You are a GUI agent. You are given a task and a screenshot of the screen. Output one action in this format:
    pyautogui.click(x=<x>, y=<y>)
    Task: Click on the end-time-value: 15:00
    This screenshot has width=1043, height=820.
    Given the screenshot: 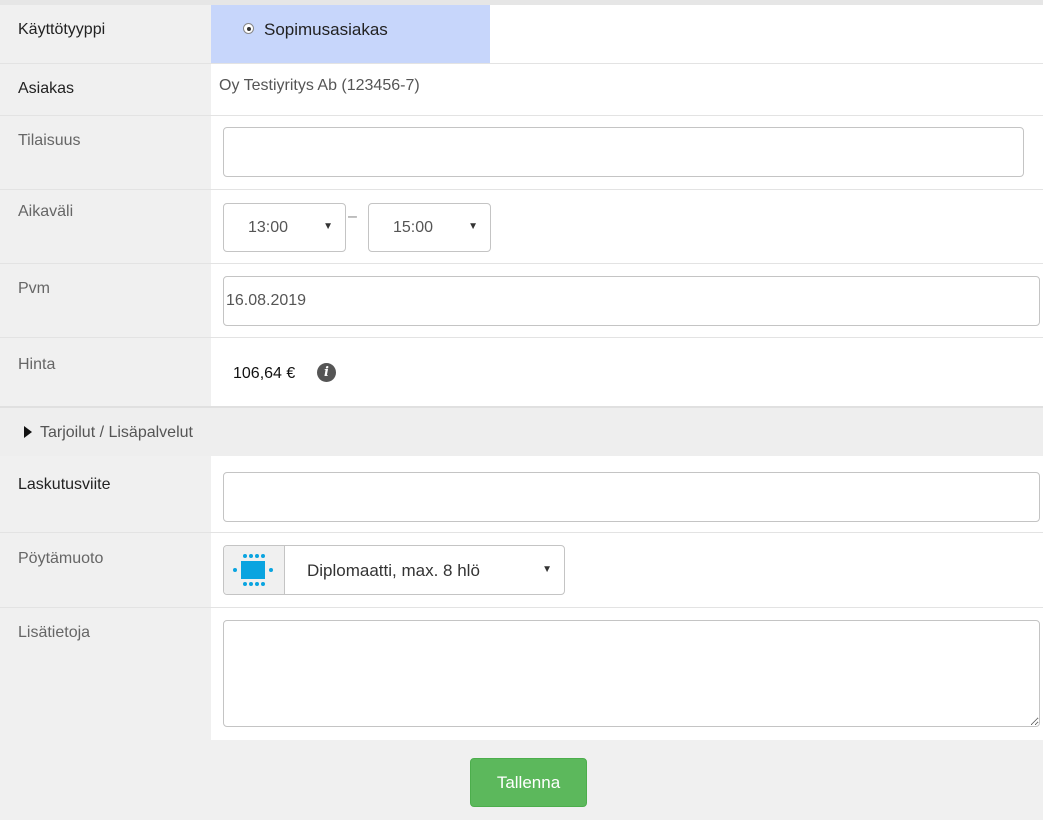 What is the action you would take?
    pyautogui.click(x=413, y=227)
    